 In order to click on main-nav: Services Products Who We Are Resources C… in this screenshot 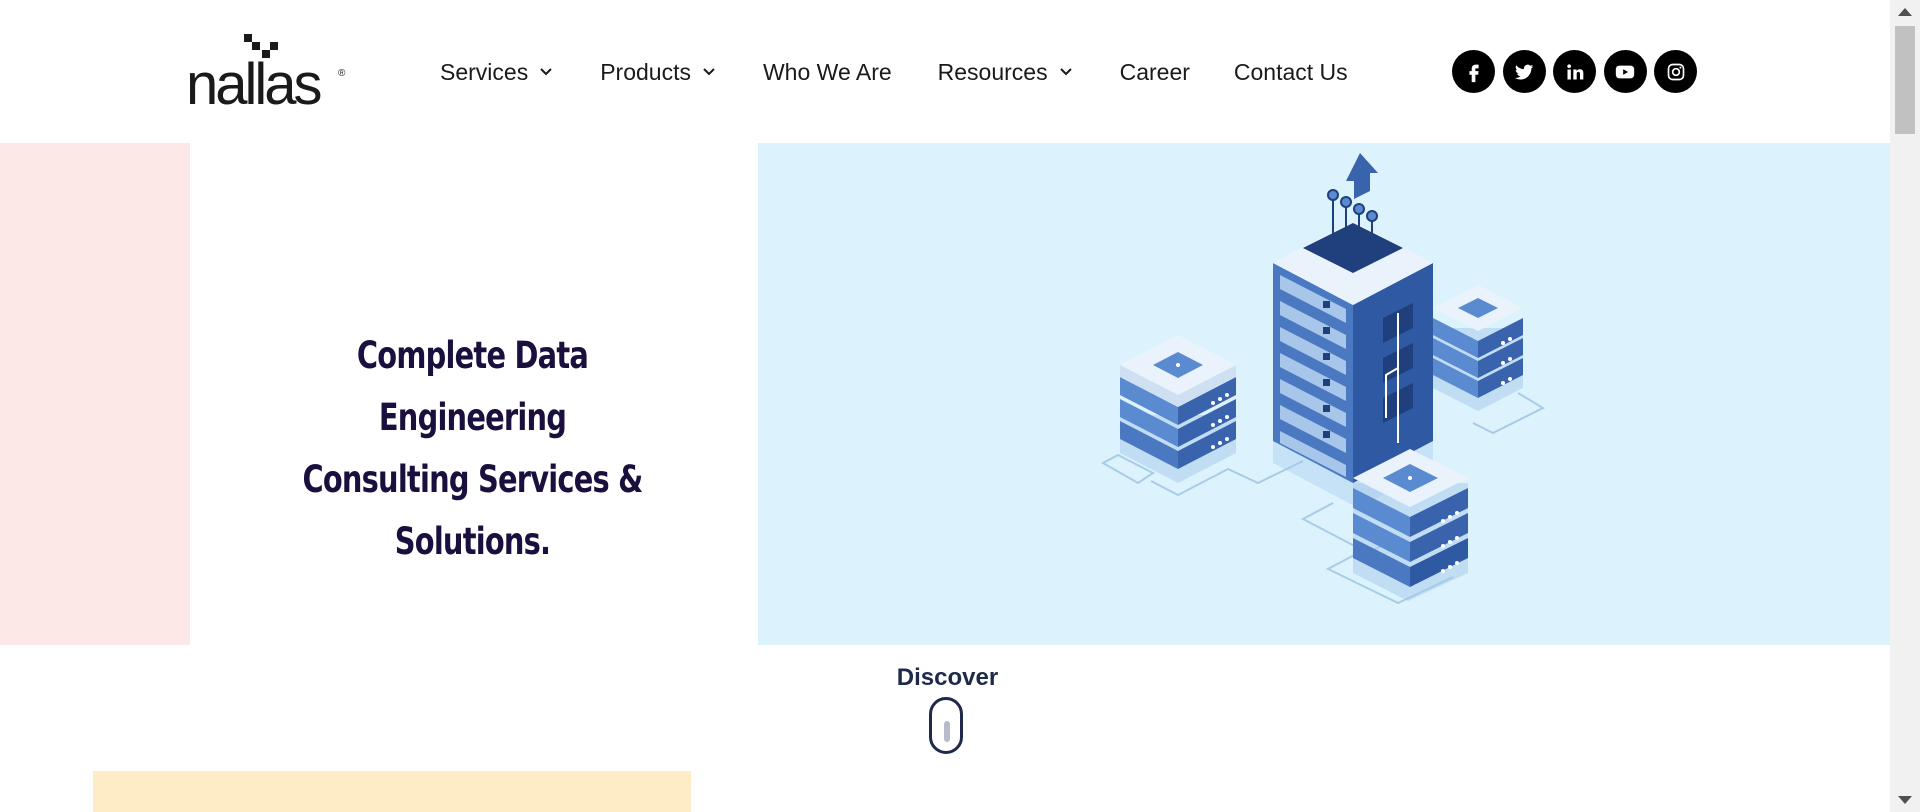, I will do `click(894, 72)`.